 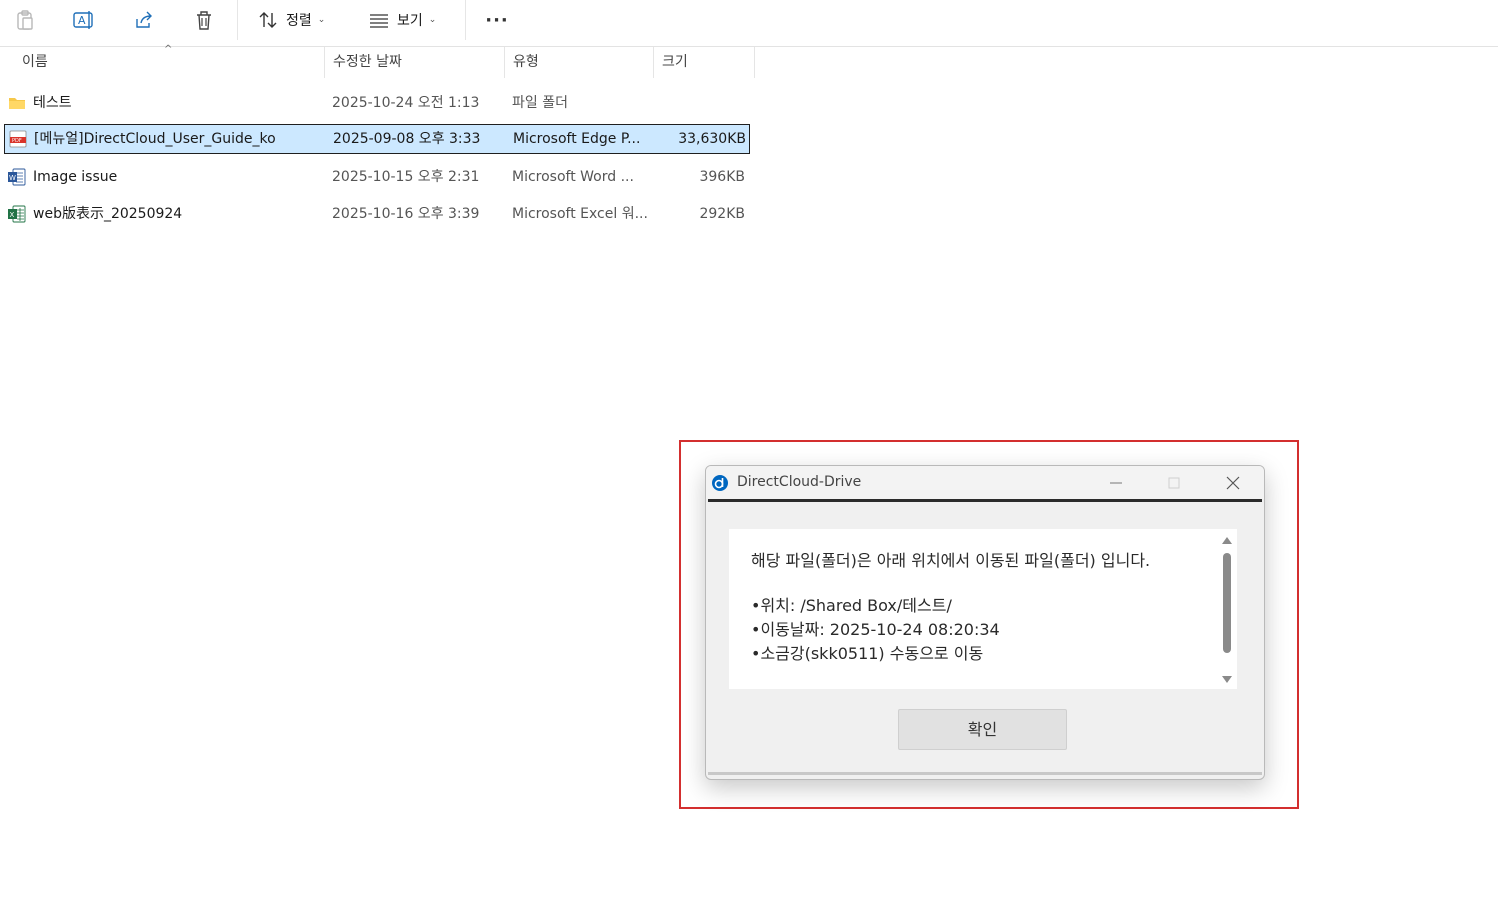 What do you see at coordinates (169, 62) in the screenshot?
I see `column-header-name: 이름` at bounding box center [169, 62].